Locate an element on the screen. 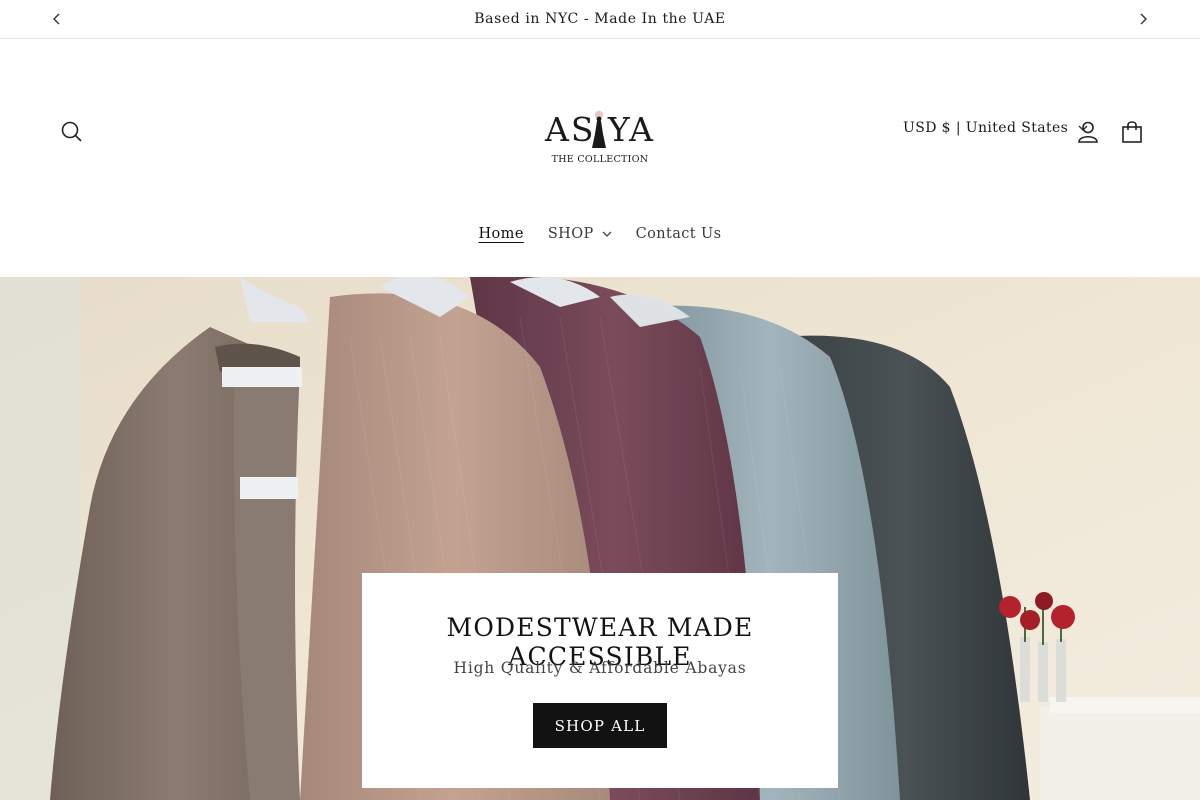  chevron-left-icon is located at coordinates (56, 19).